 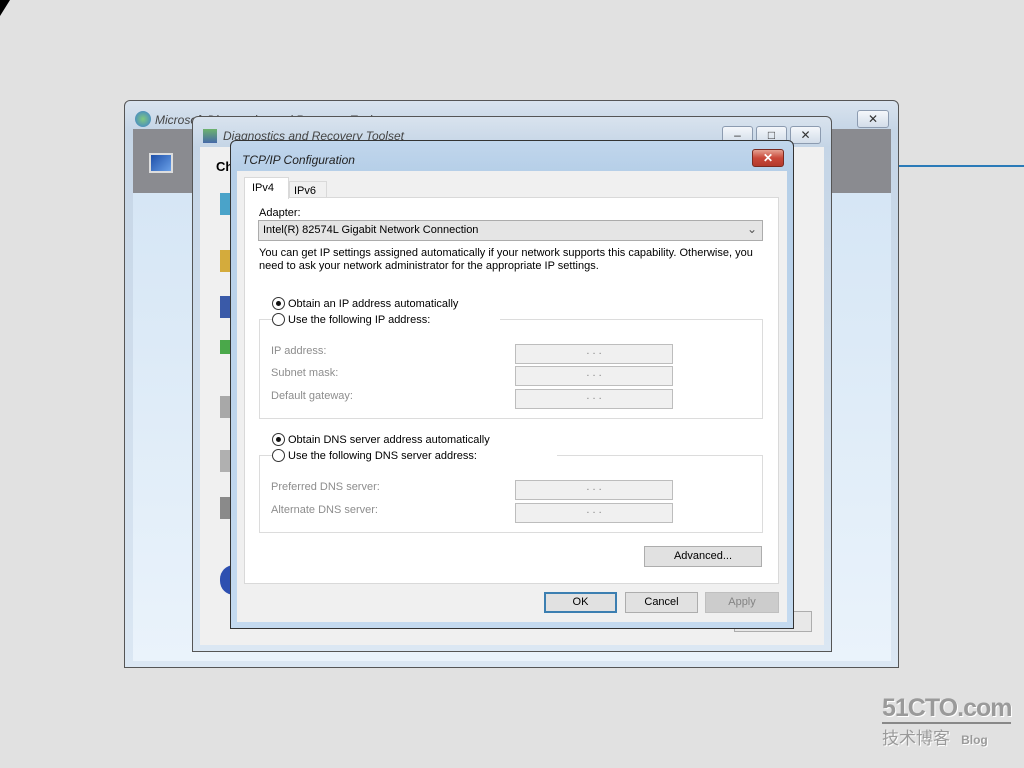 I want to click on dns-manual-radio: Use the following DNS server address:, so click(x=414, y=455).